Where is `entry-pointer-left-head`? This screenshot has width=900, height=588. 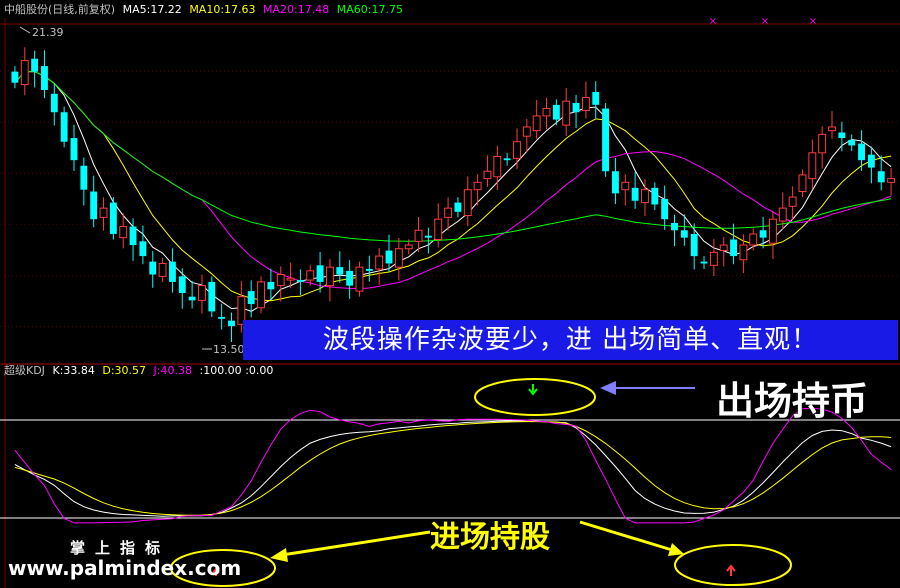
entry-pointer-left-head is located at coordinates (279, 555).